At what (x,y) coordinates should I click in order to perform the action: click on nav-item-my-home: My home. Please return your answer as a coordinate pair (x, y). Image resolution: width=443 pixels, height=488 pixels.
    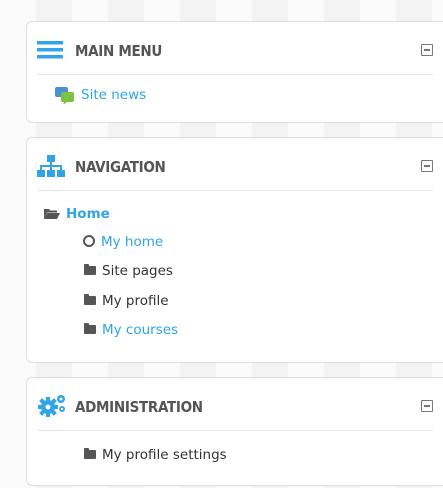
    Looking at the image, I should click on (123, 242).